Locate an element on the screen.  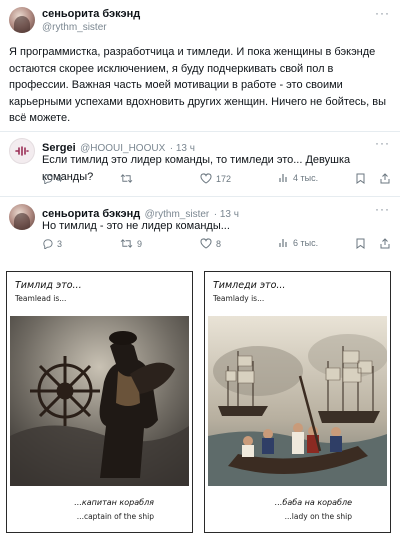
divider is located at coordinates (200, 196).